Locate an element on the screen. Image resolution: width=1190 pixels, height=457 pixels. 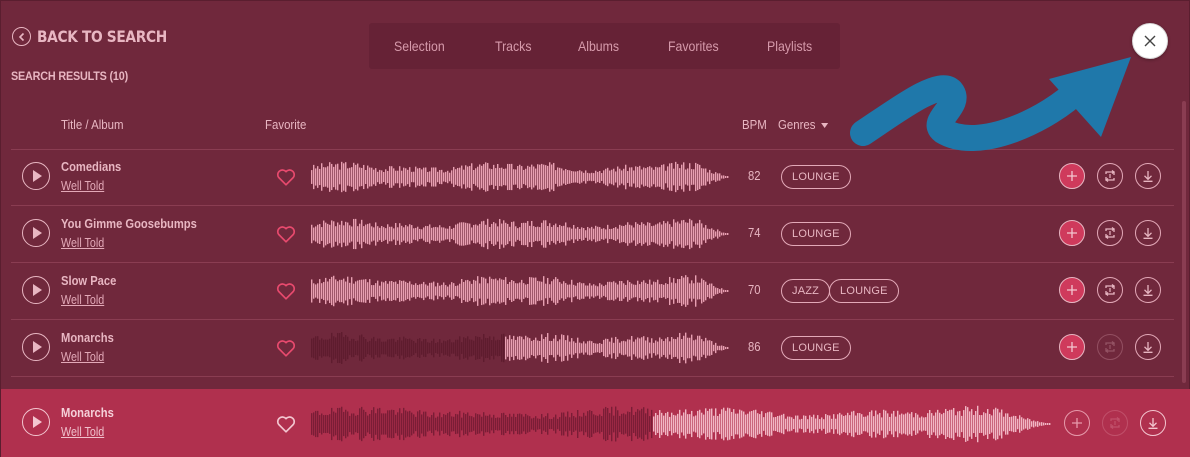
column-bpm: BPM is located at coordinates (754, 124).